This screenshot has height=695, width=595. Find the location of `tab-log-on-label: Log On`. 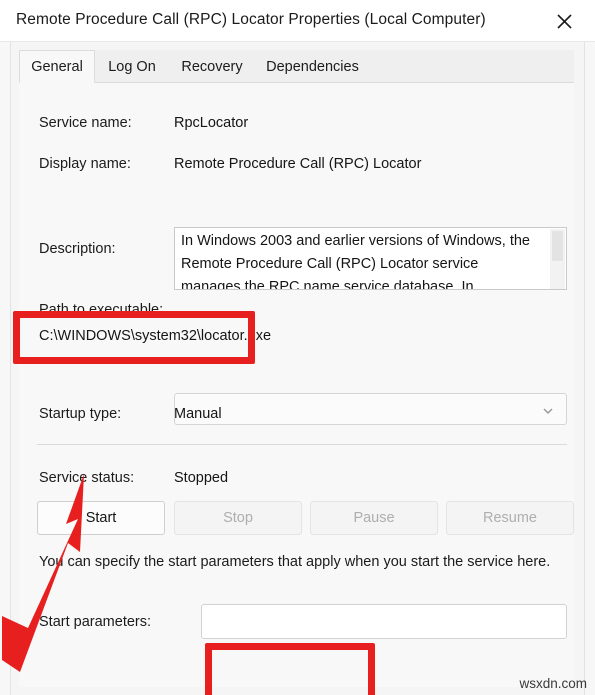

tab-log-on-label: Log On is located at coordinates (132, 66).